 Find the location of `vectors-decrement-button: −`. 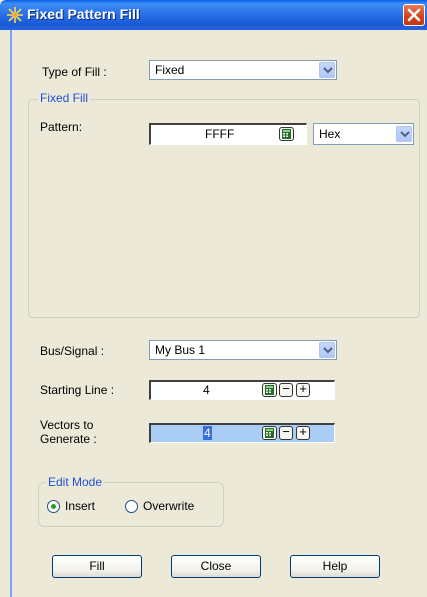

vectors-decrement-button: − is located at coordinates (286, 432).